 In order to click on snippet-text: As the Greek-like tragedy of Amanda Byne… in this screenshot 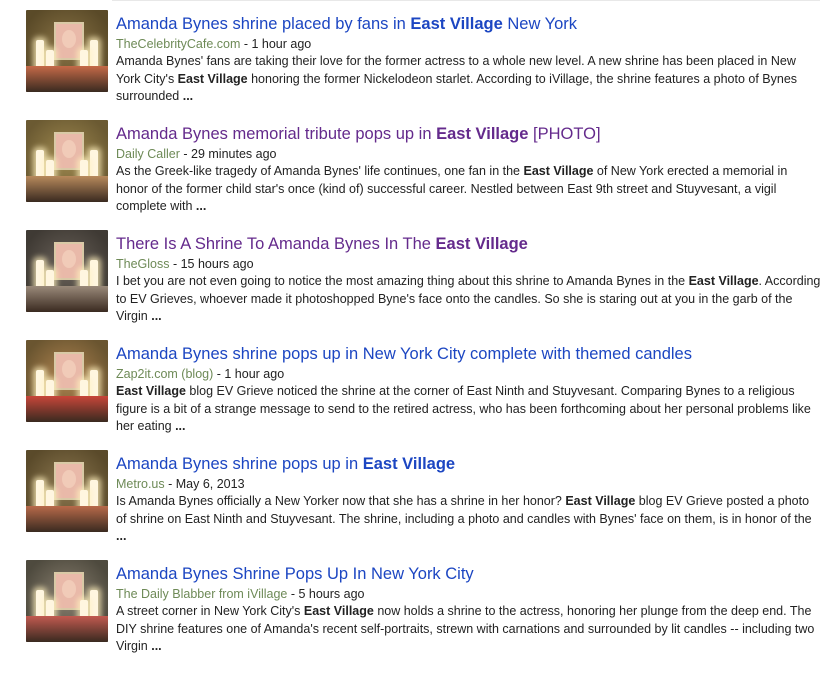, I will do `click(320, 171)`.